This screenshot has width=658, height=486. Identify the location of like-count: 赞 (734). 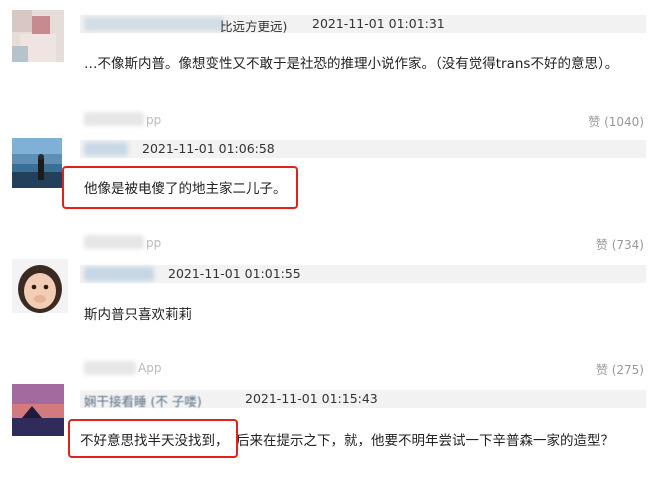
(620, 244).